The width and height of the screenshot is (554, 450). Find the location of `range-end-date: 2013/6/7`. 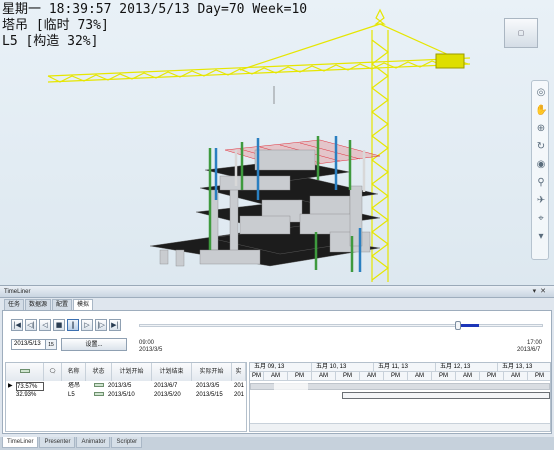

range-end-date: 2013/6/7 is located at coordinates (529, 350).